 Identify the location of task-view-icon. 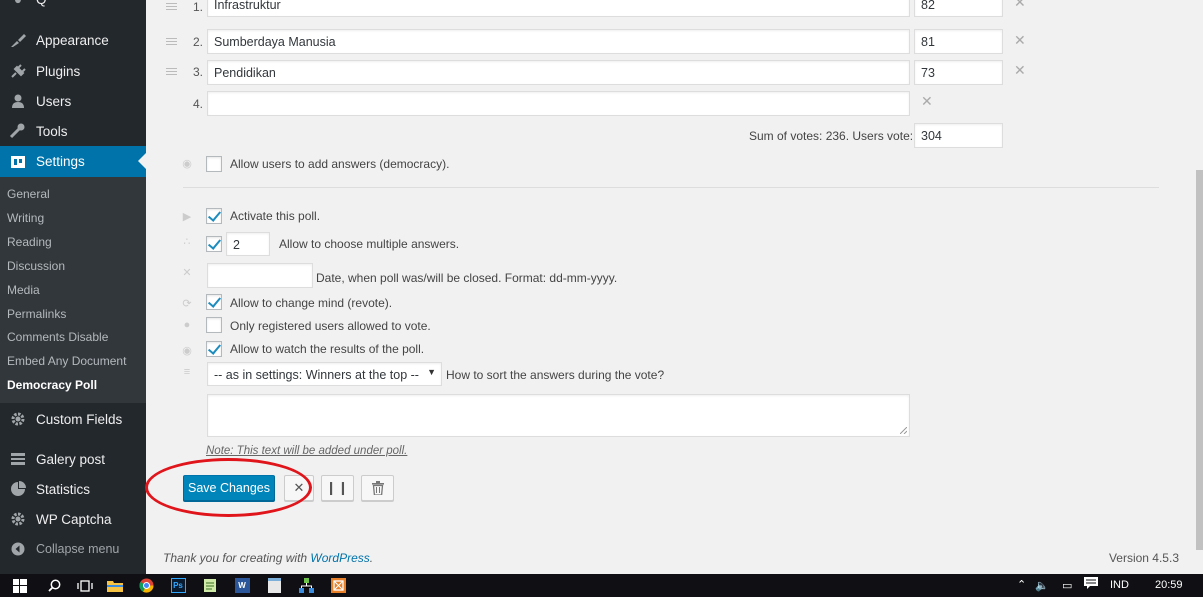
(85, 585).